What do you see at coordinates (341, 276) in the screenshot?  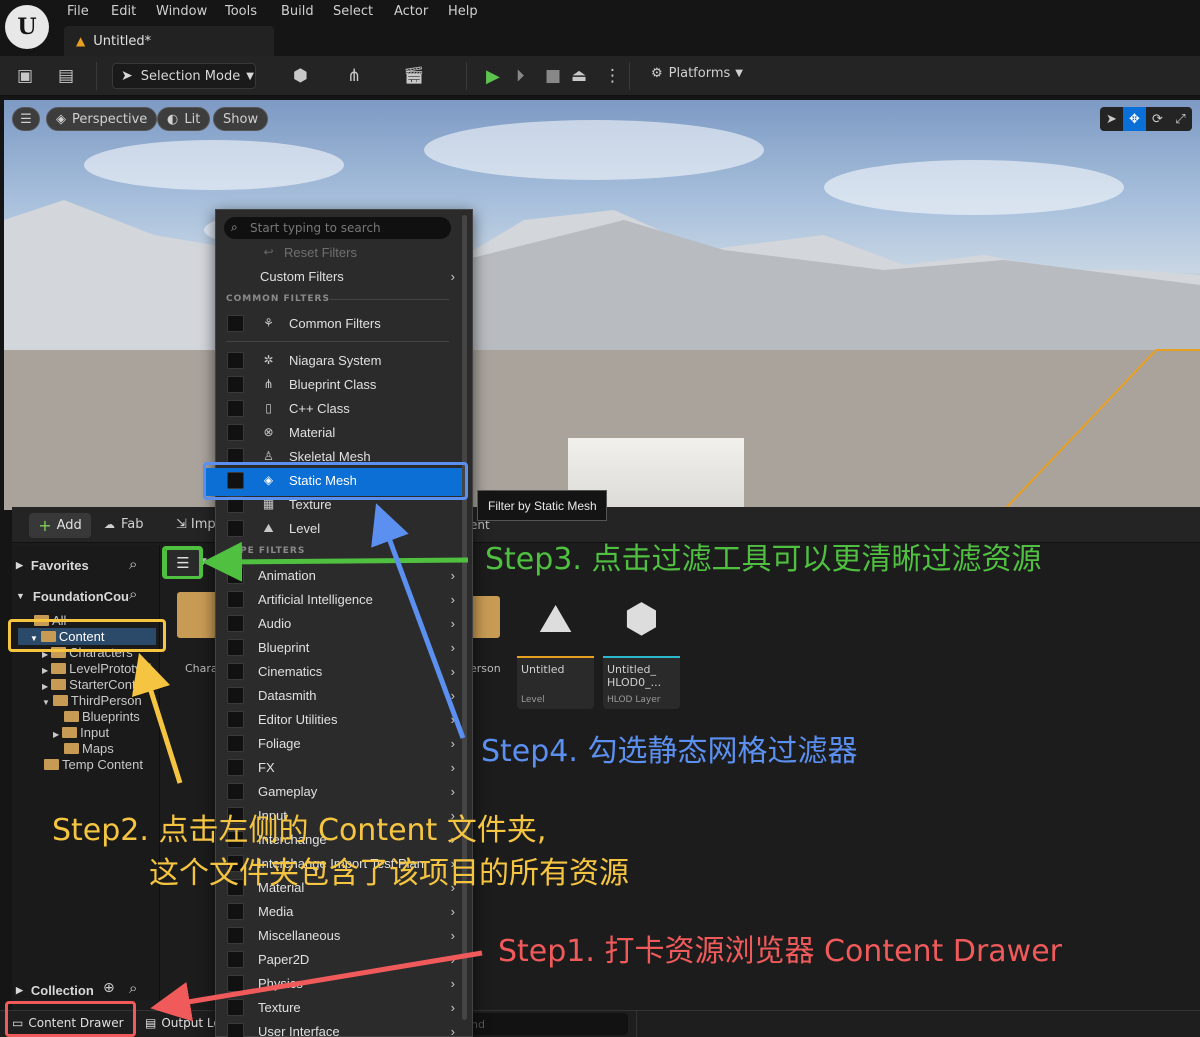 I see `custom-filters-item: Custom Filters ›` at bounding box center [341, 276].